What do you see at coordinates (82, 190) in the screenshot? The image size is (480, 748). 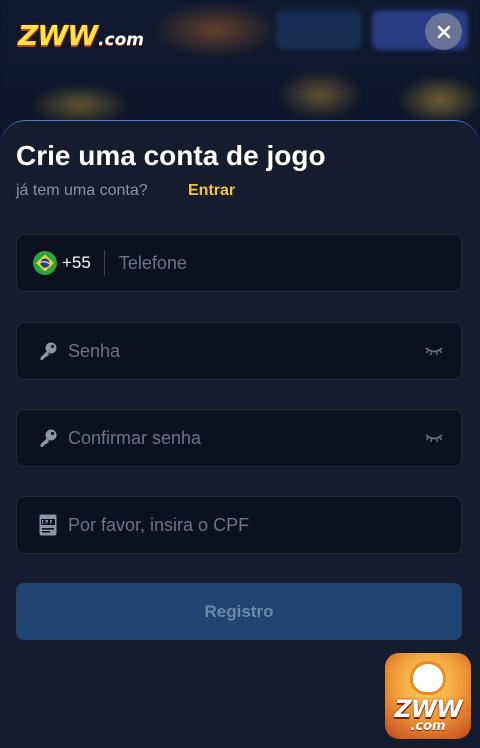 I see `has-account-text: já tem uma conta?` at bounding box center [82, 190].